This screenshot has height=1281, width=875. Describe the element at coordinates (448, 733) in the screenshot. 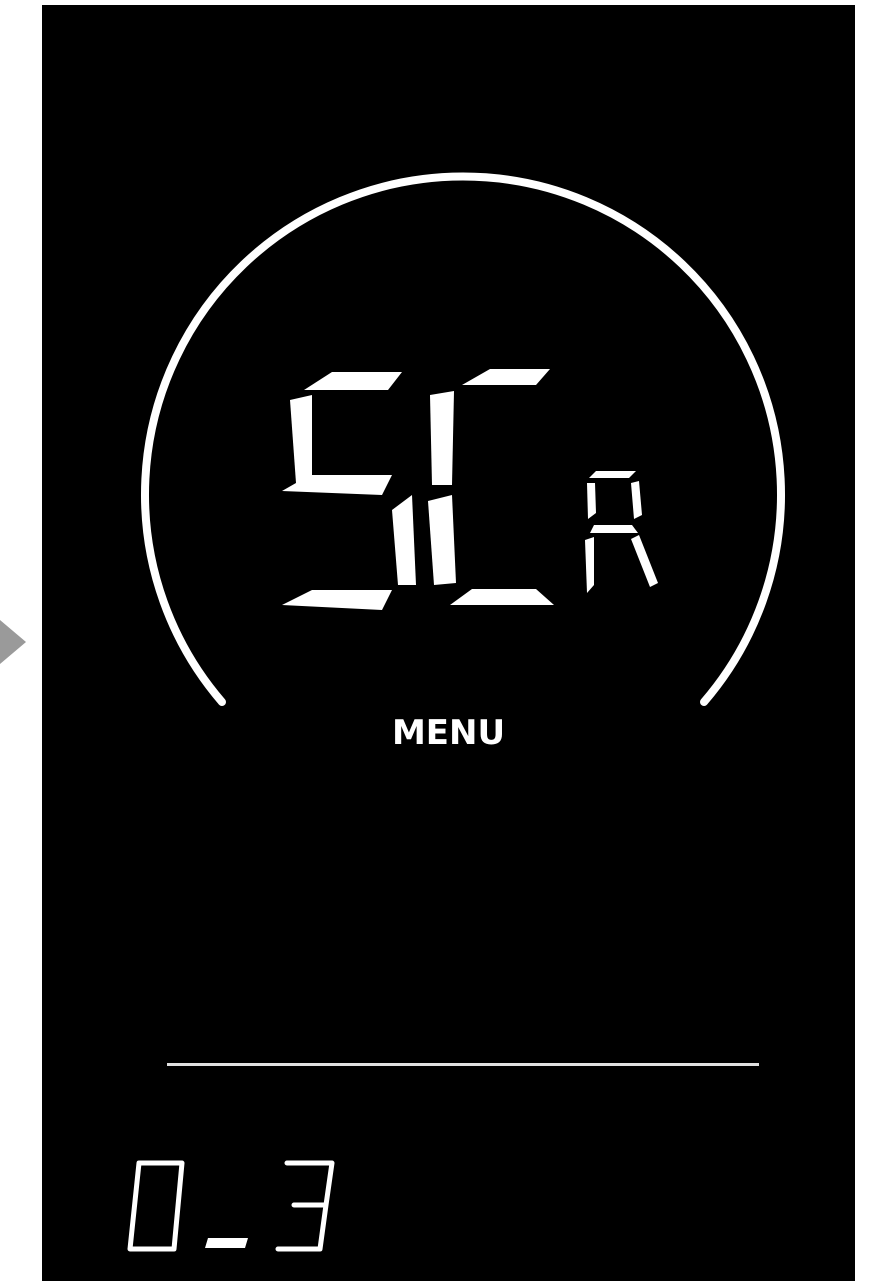

I see `menu-label: MENU` at that location.